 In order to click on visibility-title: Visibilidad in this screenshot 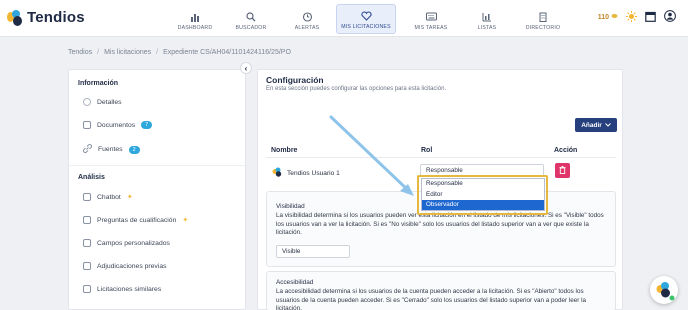, I will do `click(290, 206)`.